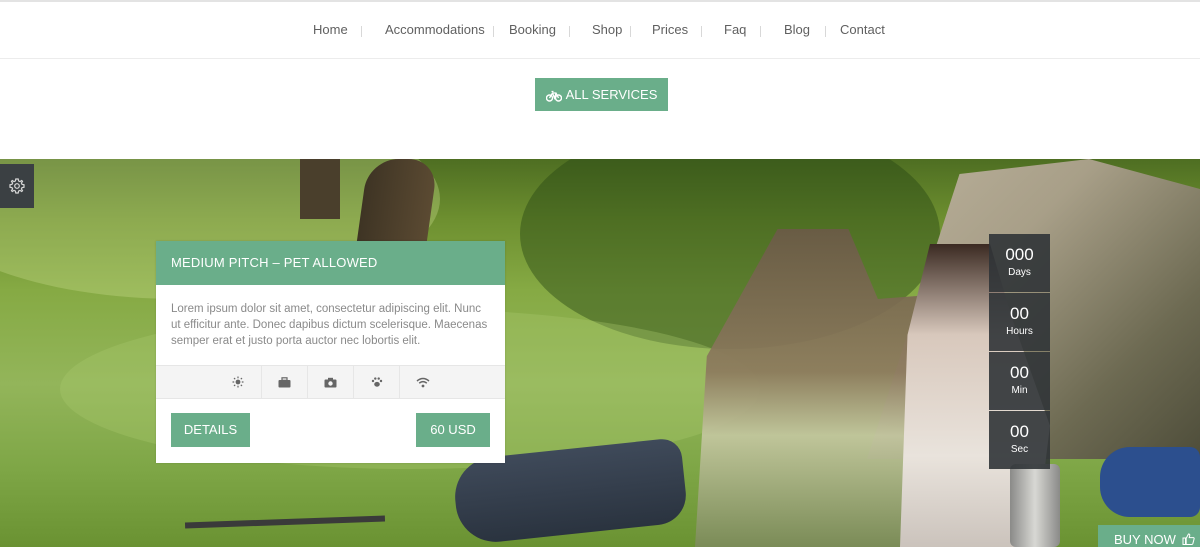 The image size is (1200, 547). I want to click on amenity-wifi, so click(422, 382).